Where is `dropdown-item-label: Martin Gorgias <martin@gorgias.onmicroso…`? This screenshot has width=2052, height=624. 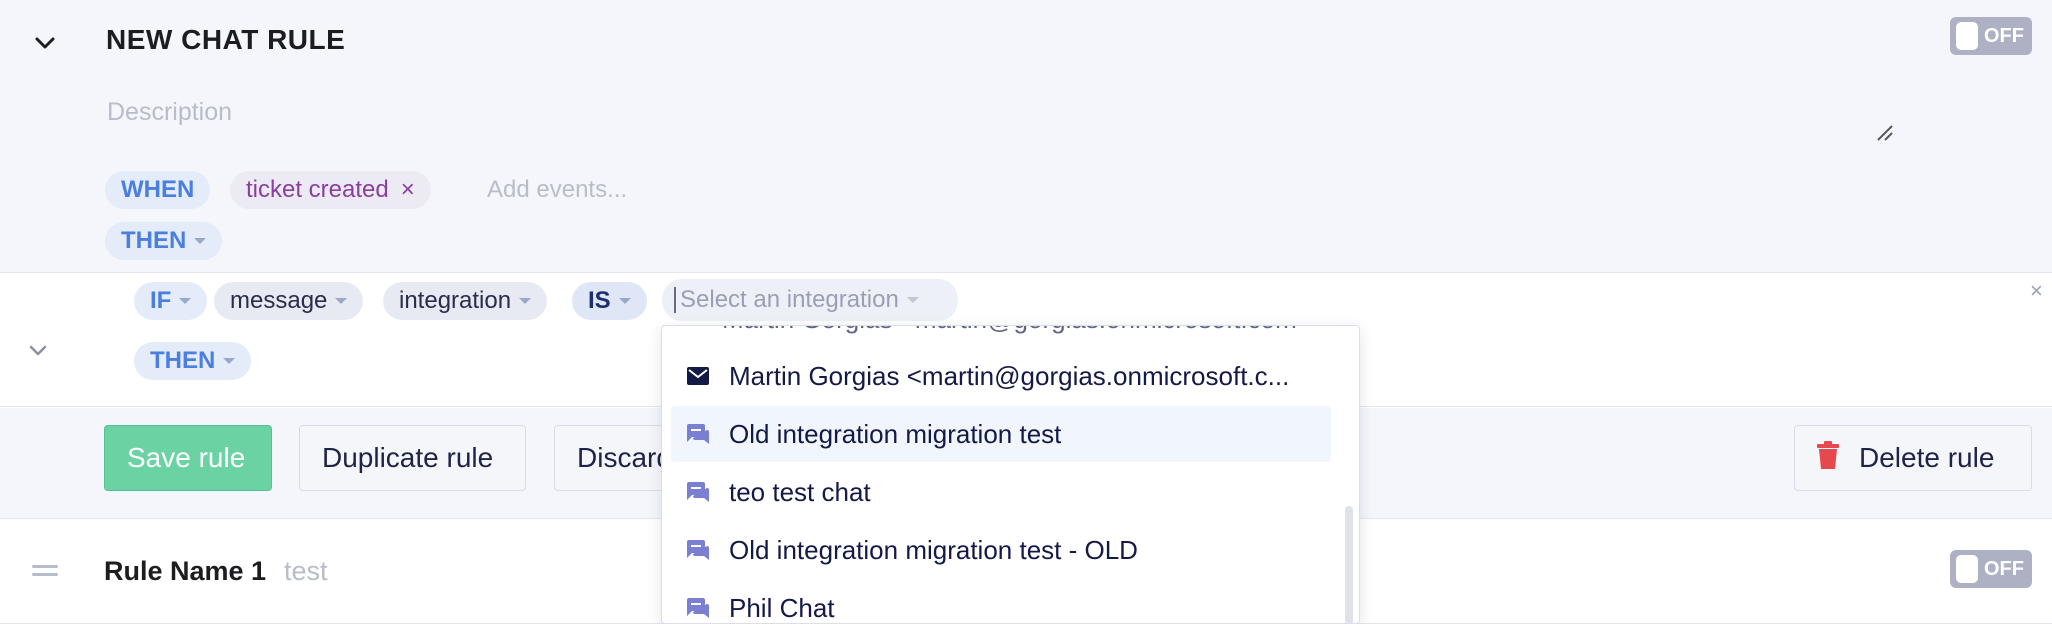 dropdown-item-label: Martin Gorgias <martin@gorgias.onmicroso… is located at coordinates (1009, 375).